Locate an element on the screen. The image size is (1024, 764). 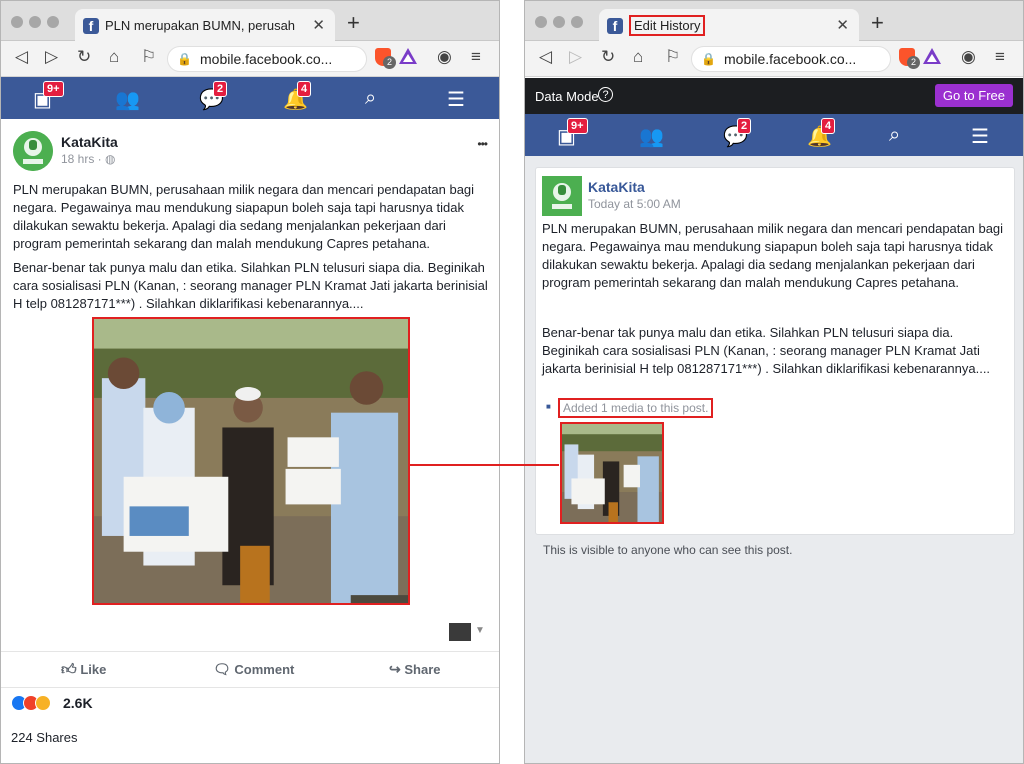
like-icon: 👍︎ is located at coordinates (69, 669).